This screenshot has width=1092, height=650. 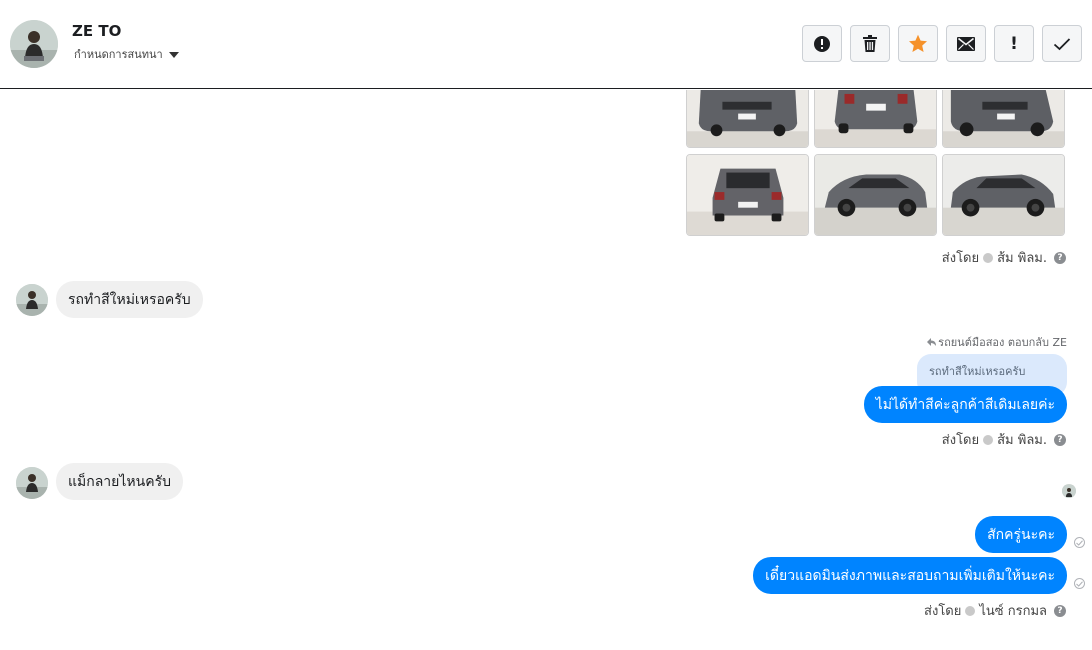 I want to click on done-button, so click(x=1062, y=43).